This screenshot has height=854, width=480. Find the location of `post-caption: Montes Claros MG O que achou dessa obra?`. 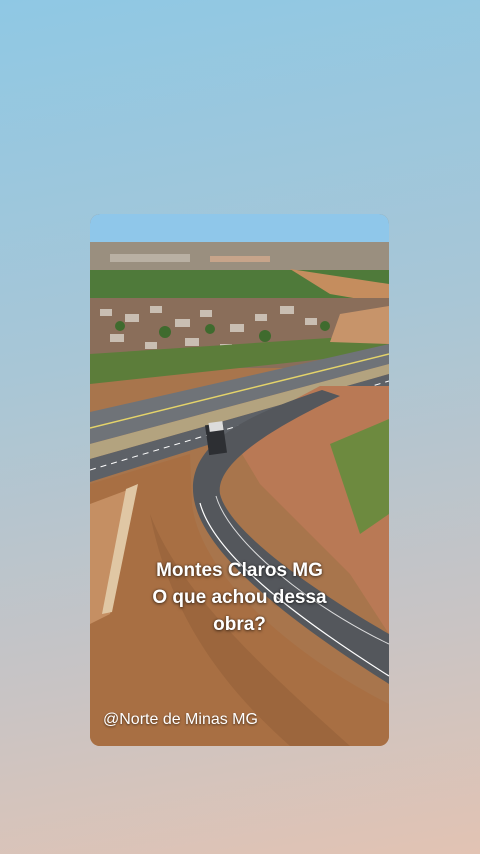

post-caption: Montes Claros MG O que achou dessa obra? is located at coordinates (239, 597).